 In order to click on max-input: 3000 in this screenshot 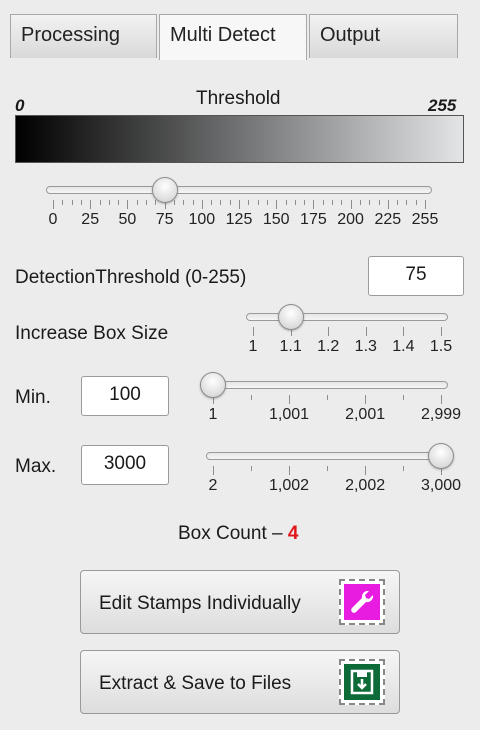, I will do `click(125, 465)`.